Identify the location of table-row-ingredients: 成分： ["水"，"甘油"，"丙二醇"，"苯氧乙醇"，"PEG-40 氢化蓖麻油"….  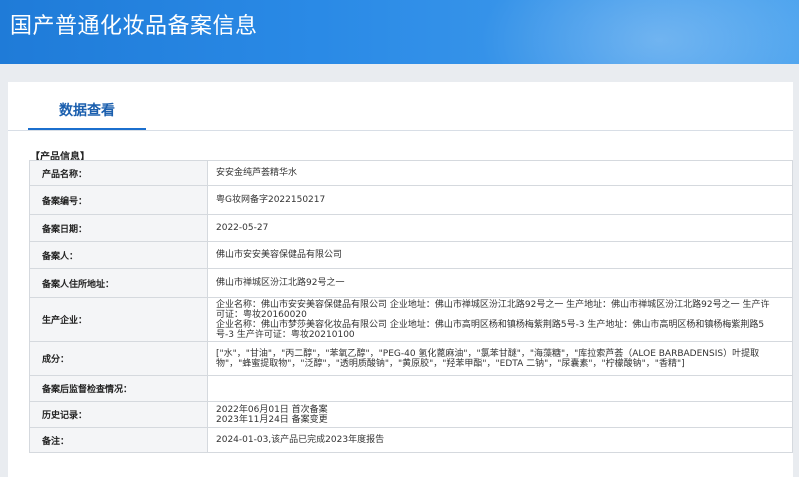
(411, 358).